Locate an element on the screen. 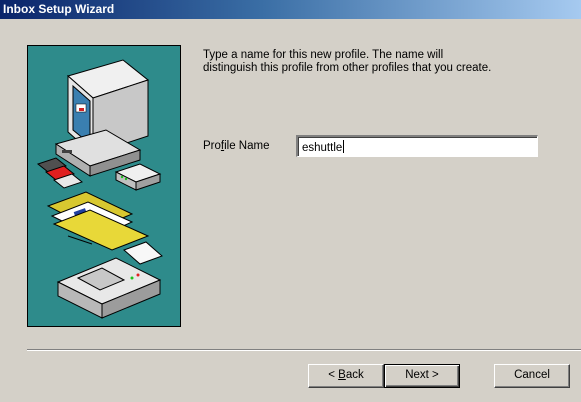  computer-icon is located at coordinates (102, 118).